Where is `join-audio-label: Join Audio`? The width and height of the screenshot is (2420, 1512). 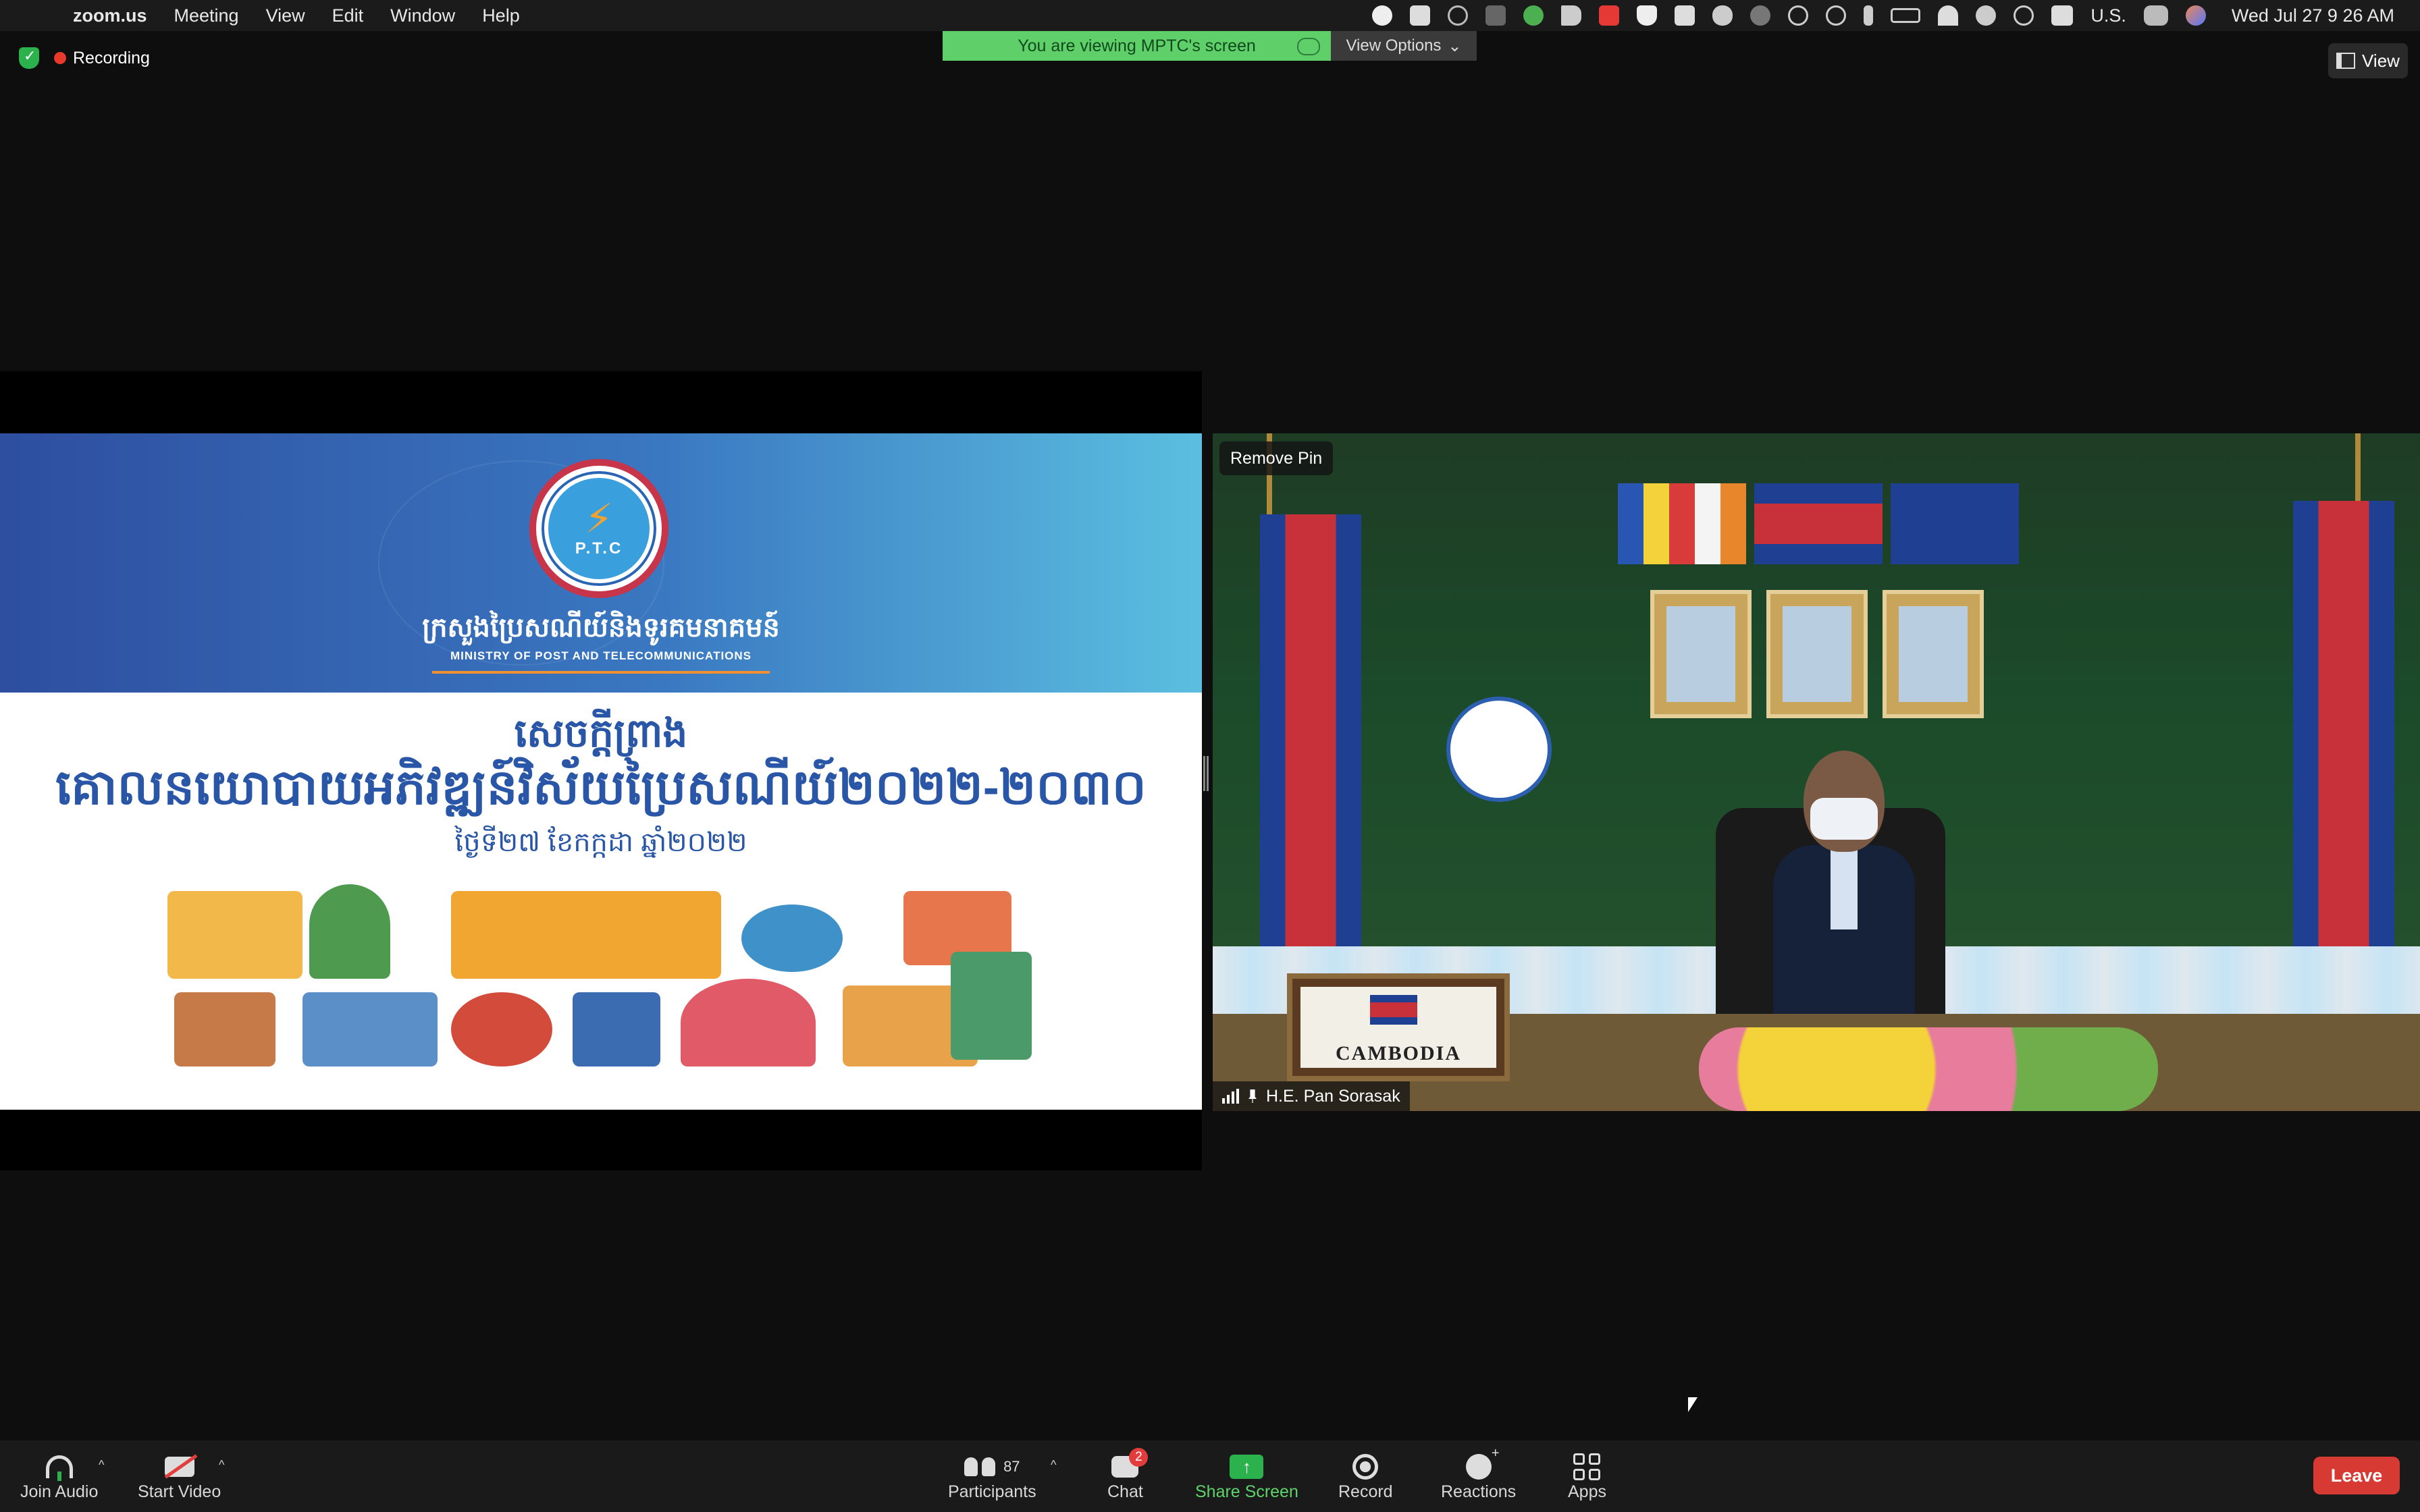 join-audio-label: Join Audio is located at coordinates (59, 1491).